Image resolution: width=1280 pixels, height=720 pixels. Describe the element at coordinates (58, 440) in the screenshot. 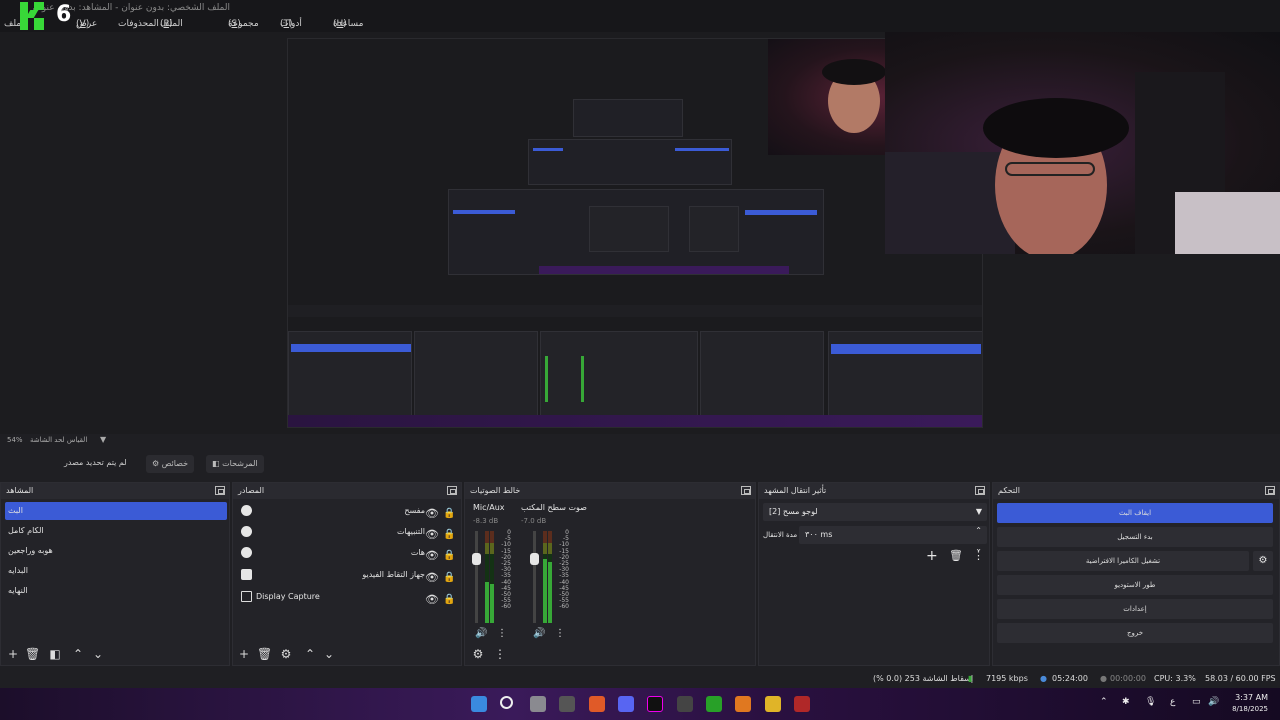

I see `zoom-mode: القياس لحد الشاشة` at that location.